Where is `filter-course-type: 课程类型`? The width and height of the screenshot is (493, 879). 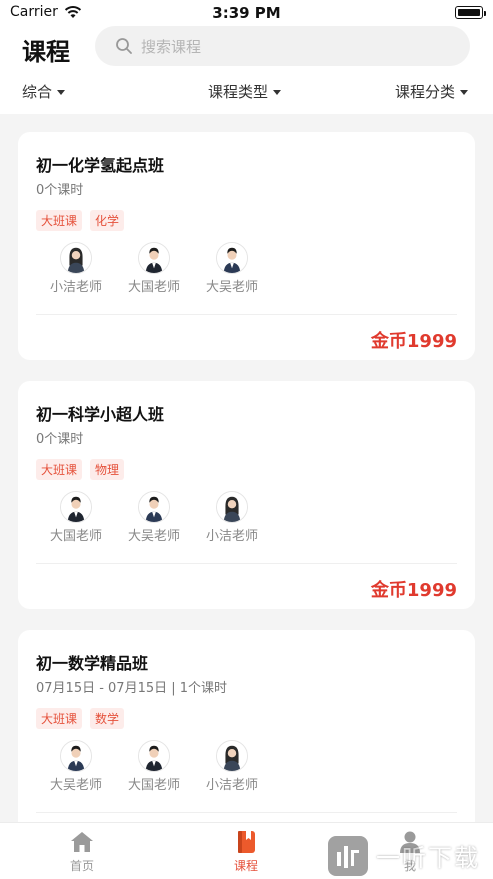
filter-course-type: 课程类型 is located at coordinates (245, 91).